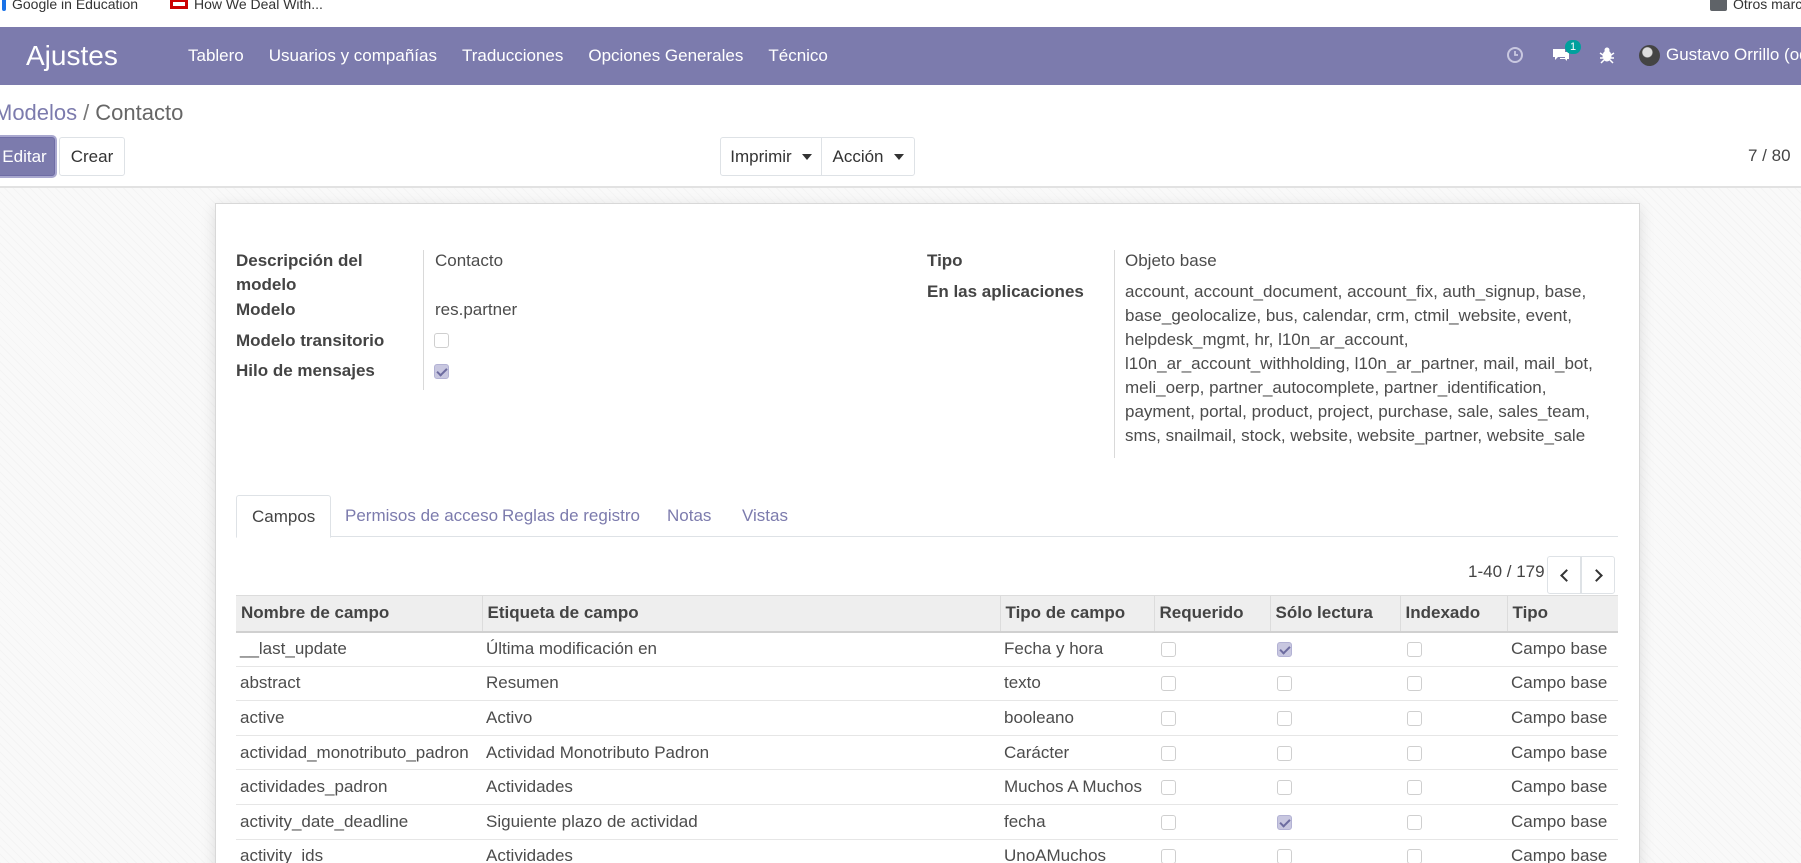 Image resolution: width=1801 pixels, height=863 pixels. Describe the element at coordinates (4, 5) in the screenshot. I see `google-icon` at that location.